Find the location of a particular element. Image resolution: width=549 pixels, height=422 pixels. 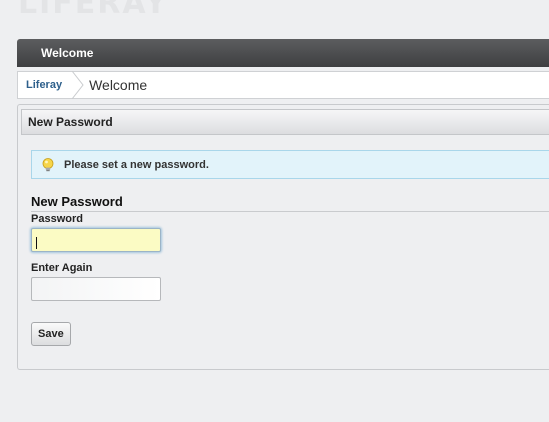

breadcrumb-item-liferay: Liferay is located at coordinates (45, 85).